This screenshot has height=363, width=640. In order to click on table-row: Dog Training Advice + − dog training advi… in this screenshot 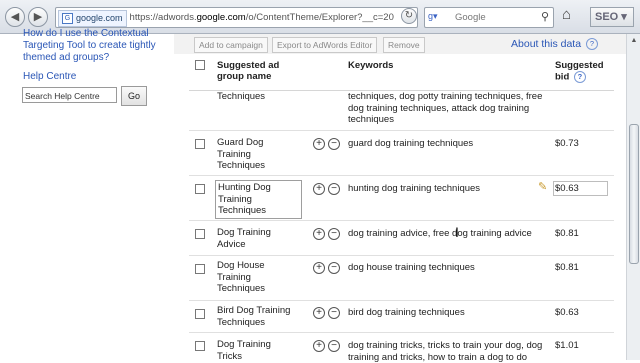, I will do `click(401, 237)`.